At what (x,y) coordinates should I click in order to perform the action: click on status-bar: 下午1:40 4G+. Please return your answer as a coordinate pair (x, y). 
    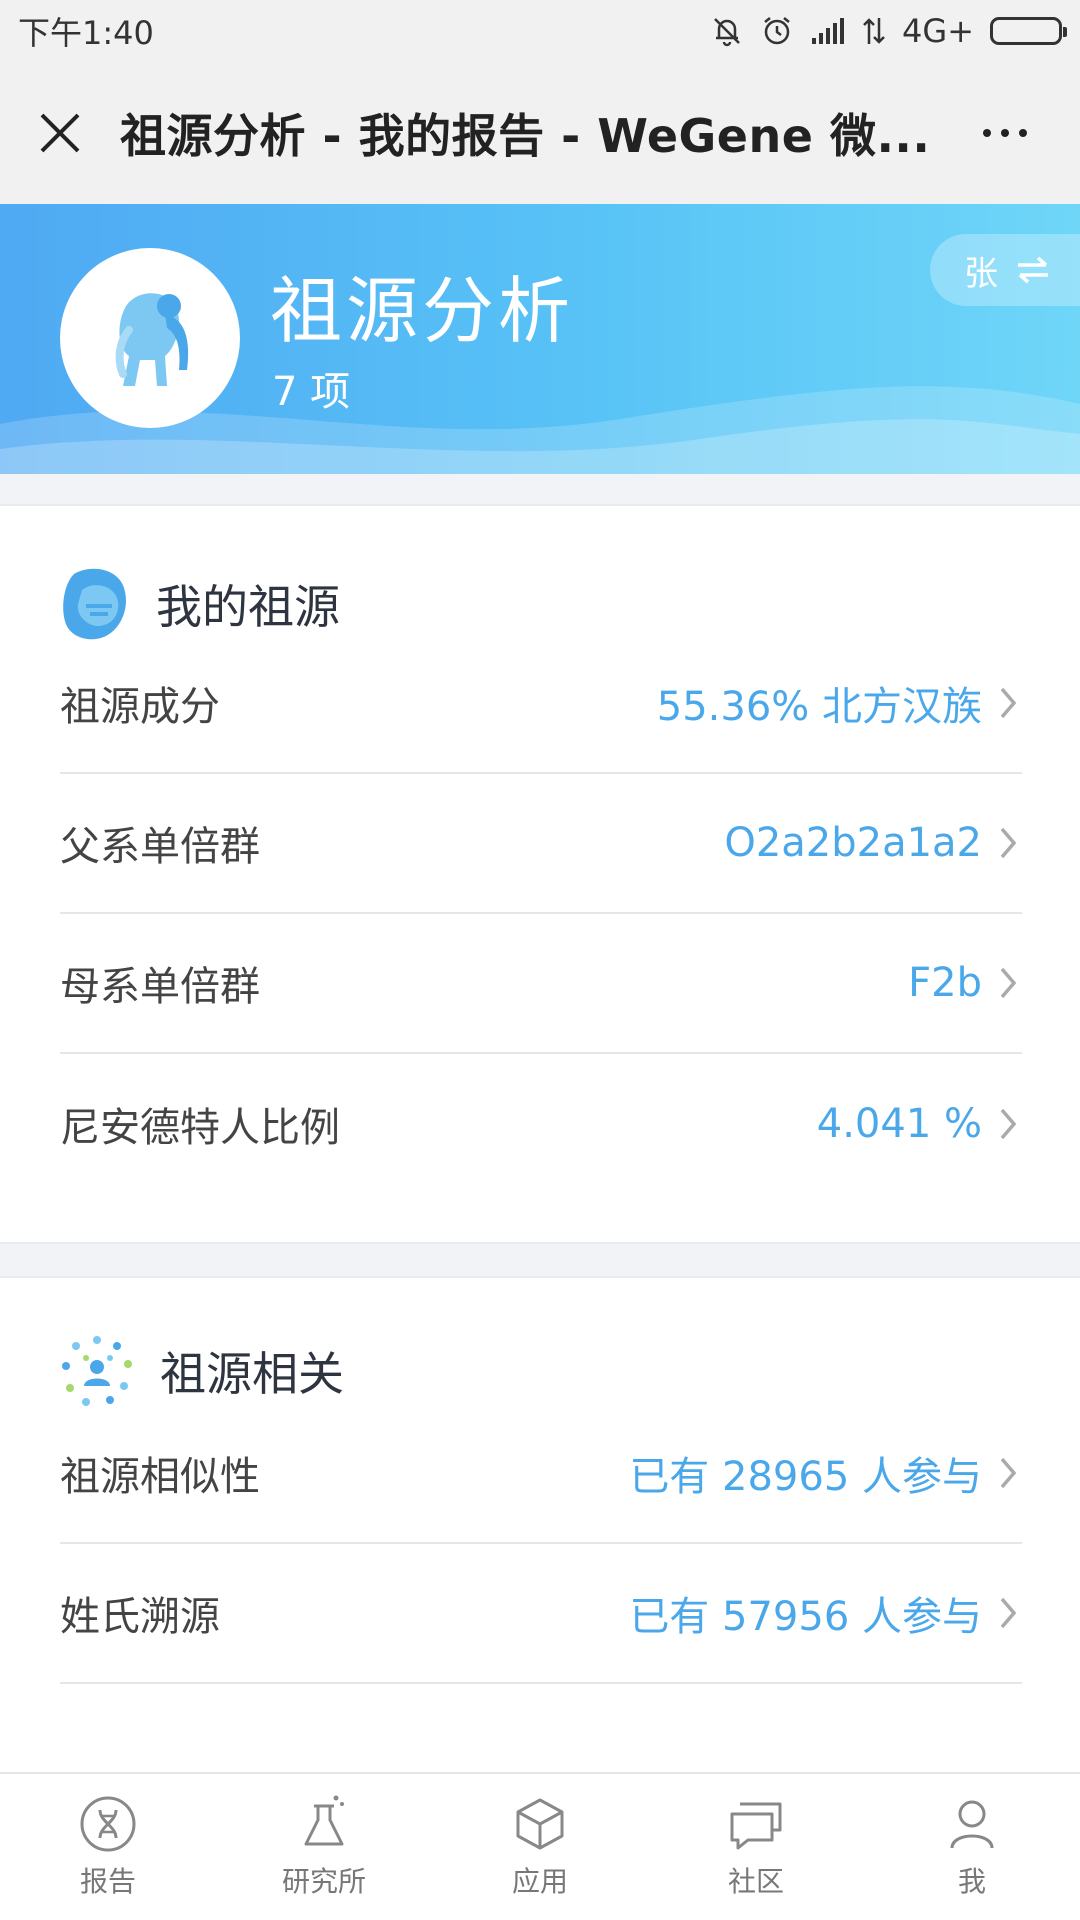
    Looking at the image, I should click on (540, 31).